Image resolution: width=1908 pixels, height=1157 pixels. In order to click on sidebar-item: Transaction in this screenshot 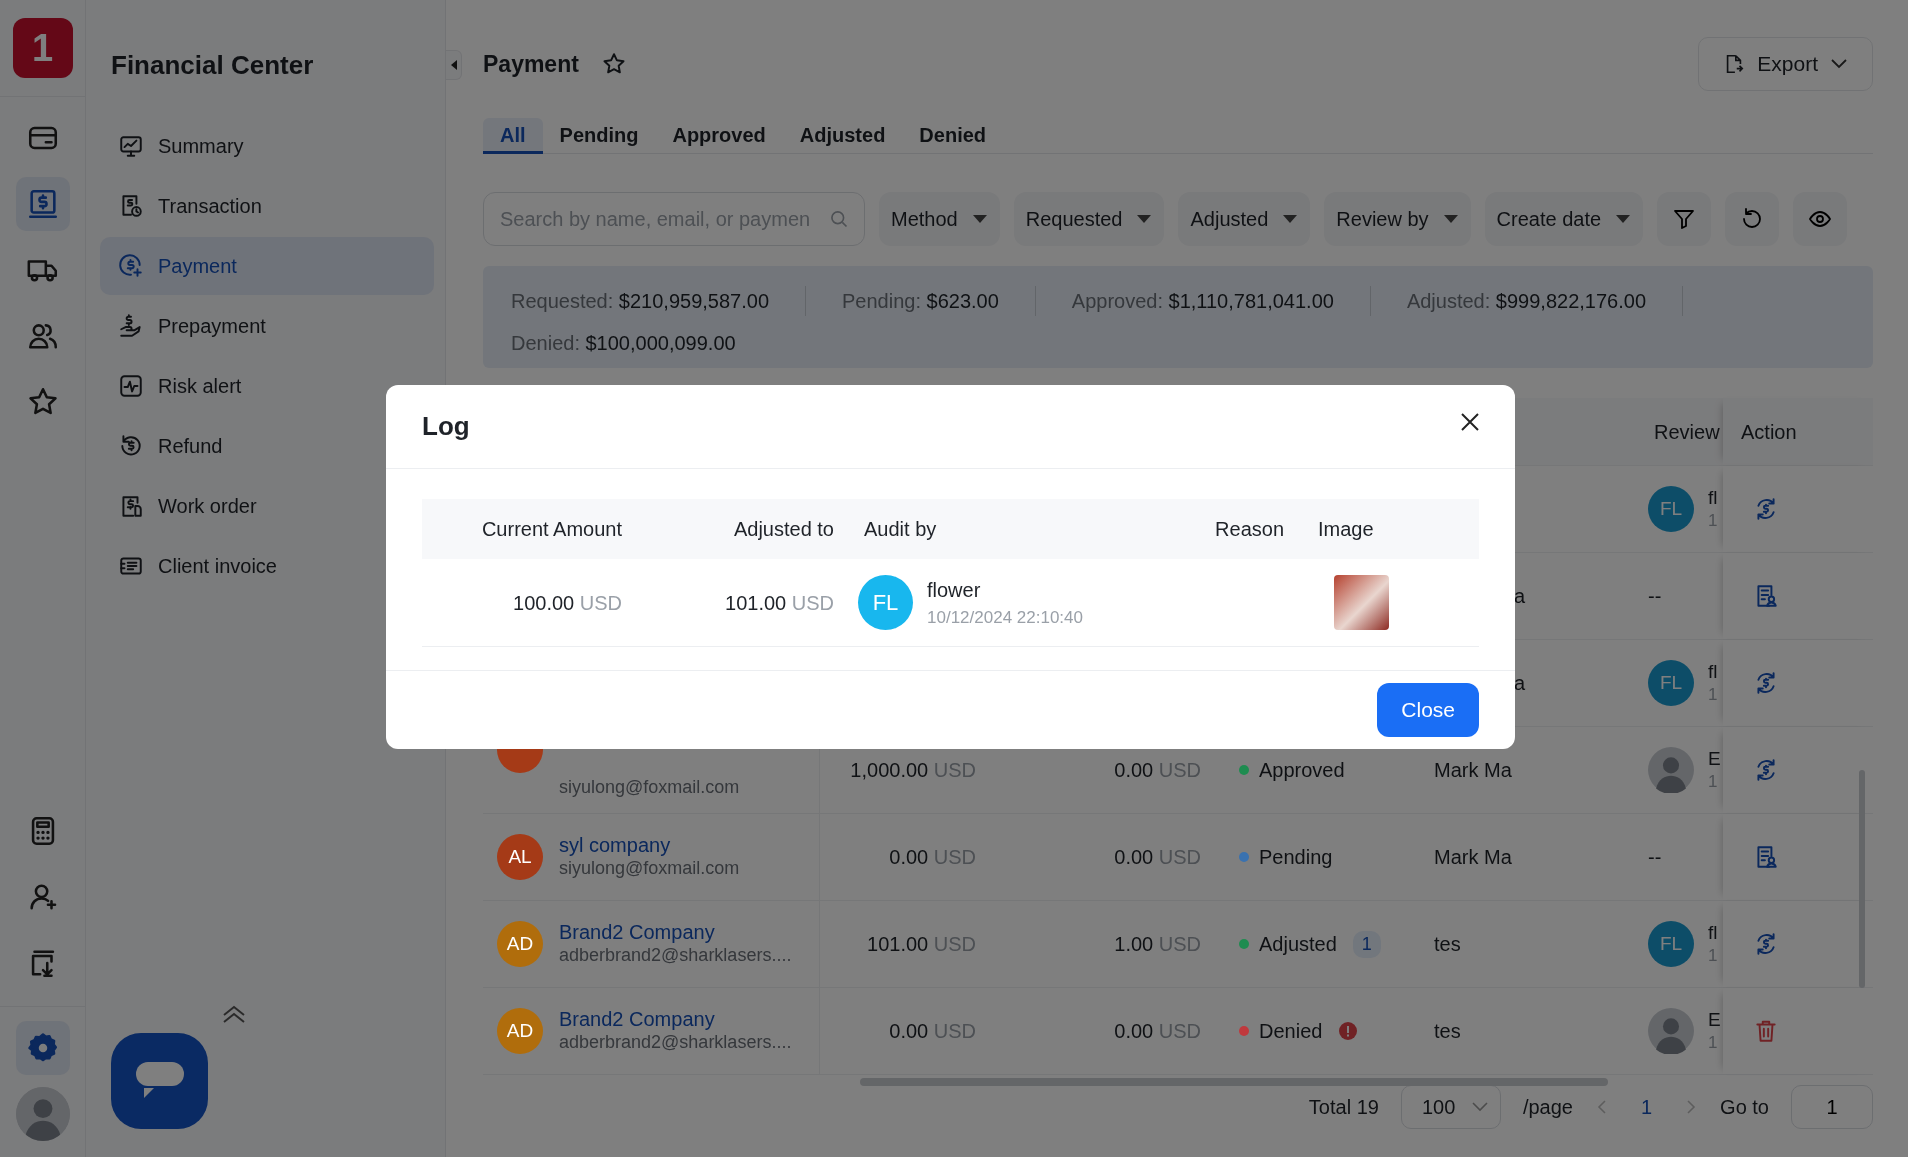, I will do `click(267, 206)`.